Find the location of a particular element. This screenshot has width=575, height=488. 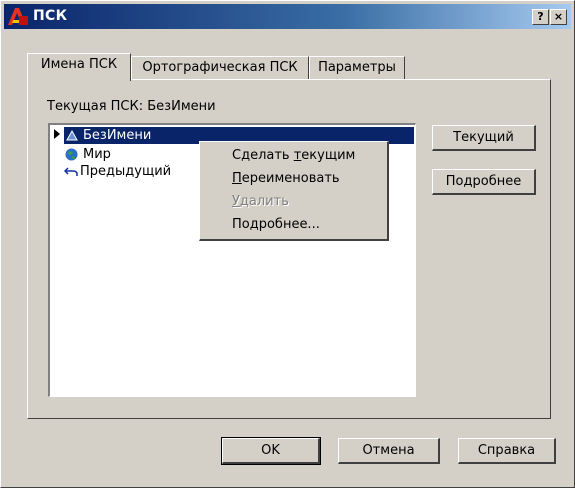

tab-label: Параметры is located at coordinates (357, 67).